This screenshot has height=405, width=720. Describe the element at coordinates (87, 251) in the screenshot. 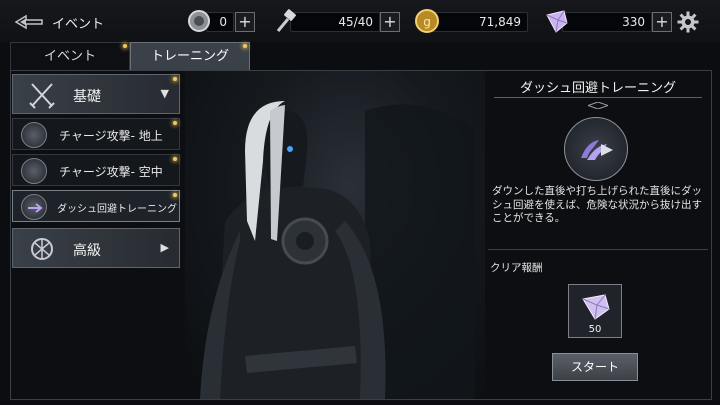

I see `category-advanced-label: 高級` at that location.